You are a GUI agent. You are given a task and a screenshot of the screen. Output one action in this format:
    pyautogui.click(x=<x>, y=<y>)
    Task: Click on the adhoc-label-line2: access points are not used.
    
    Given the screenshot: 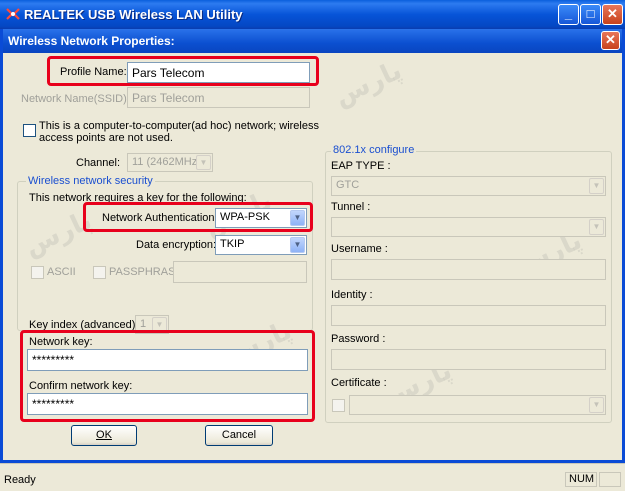 What is the action you would take?
    pyautogui.click(x=106, y=138)
    